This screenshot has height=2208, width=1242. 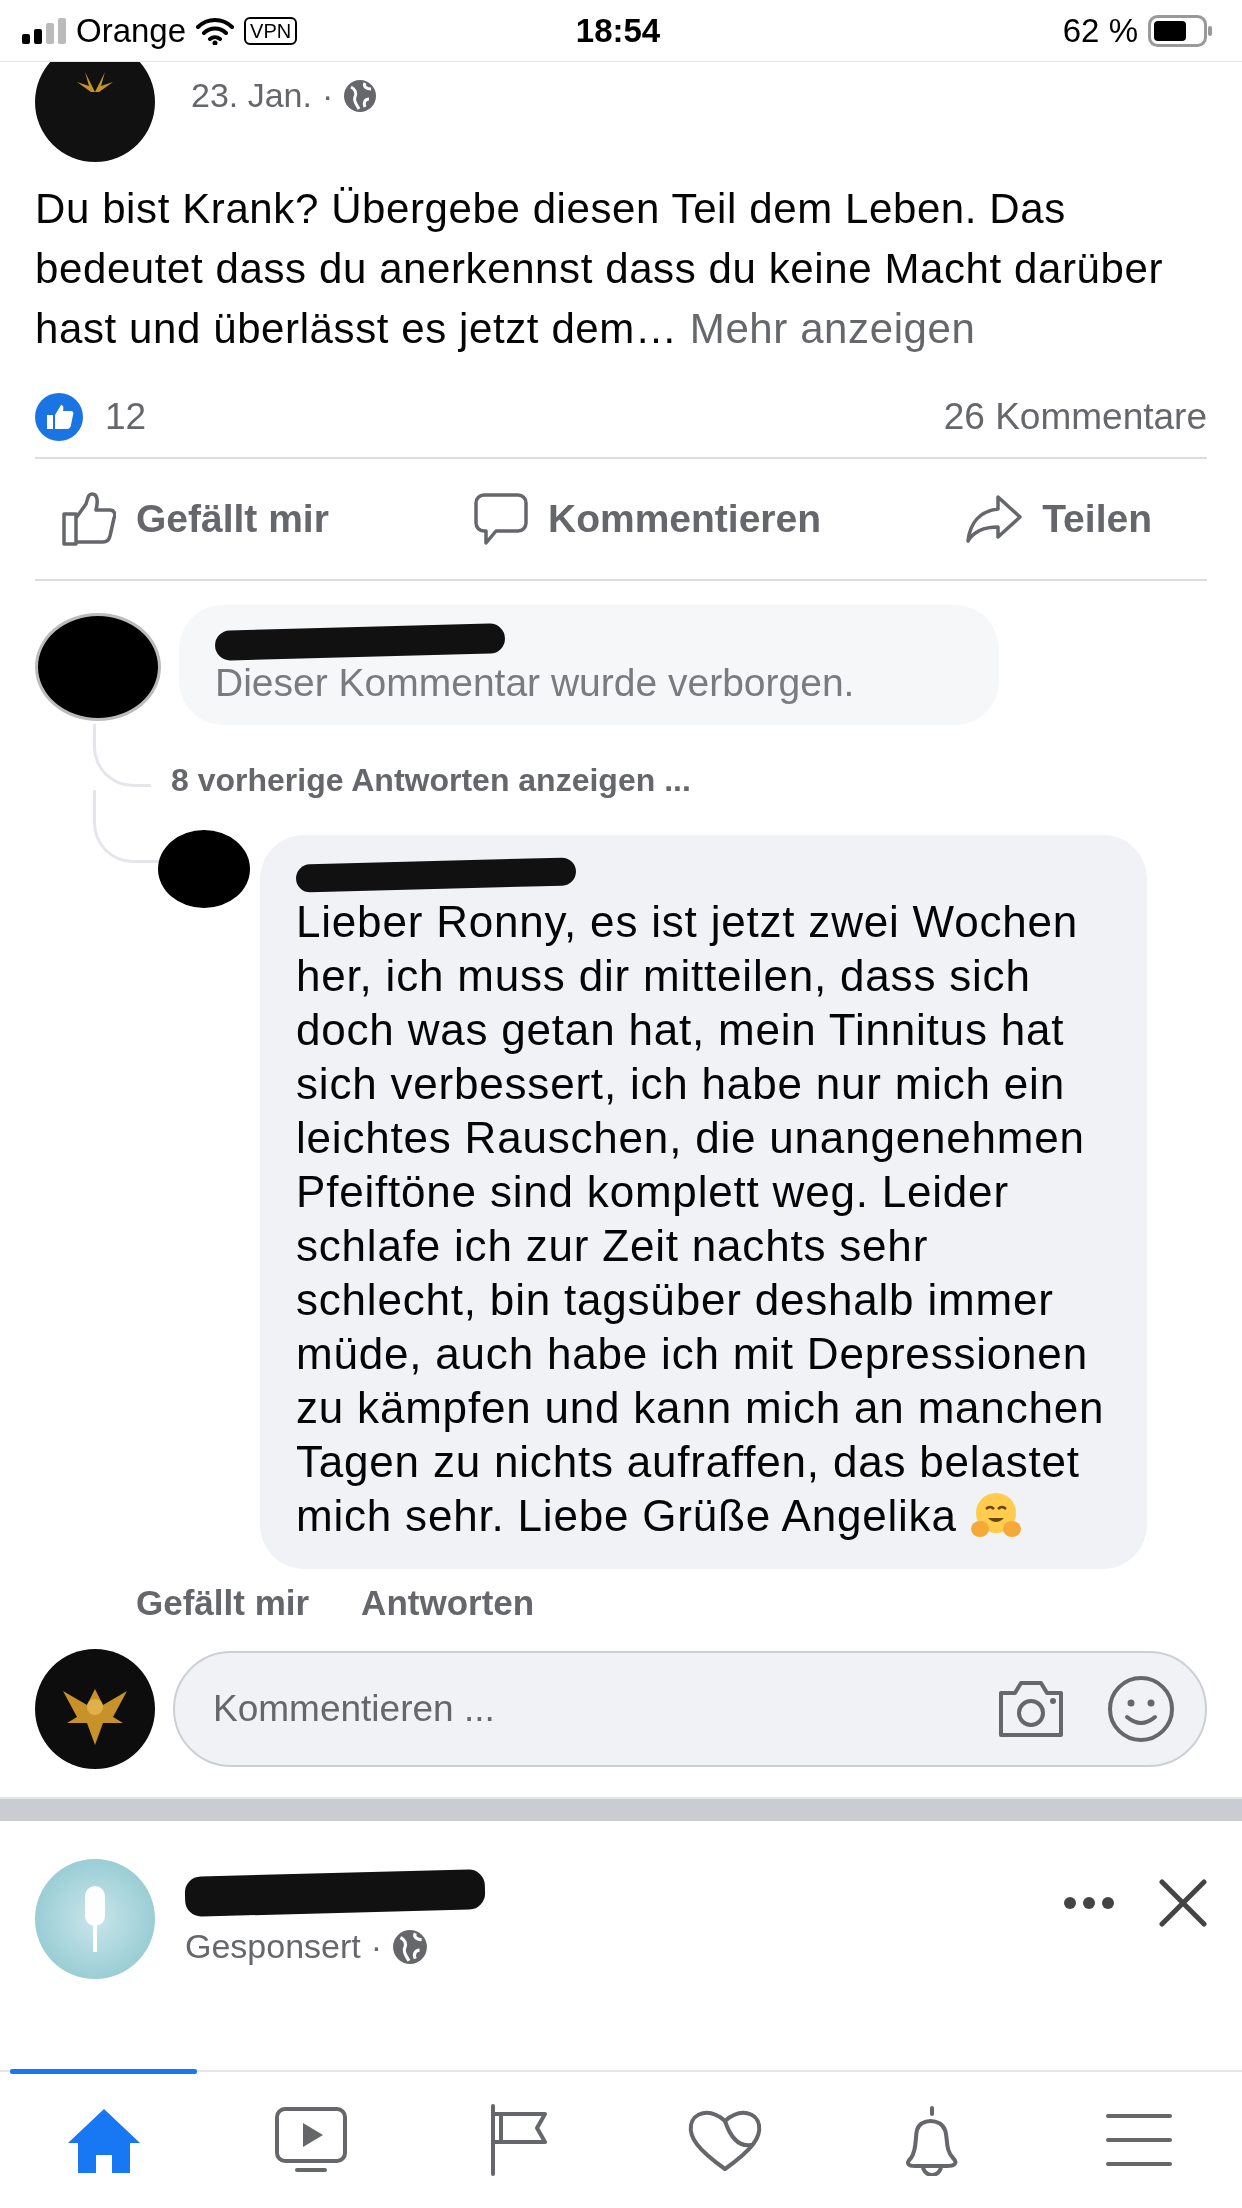 What do you see at coordinates (648, 519) in the screenshot?
I see `comment-button: Kommentieren` at bounding box center [648, 519].